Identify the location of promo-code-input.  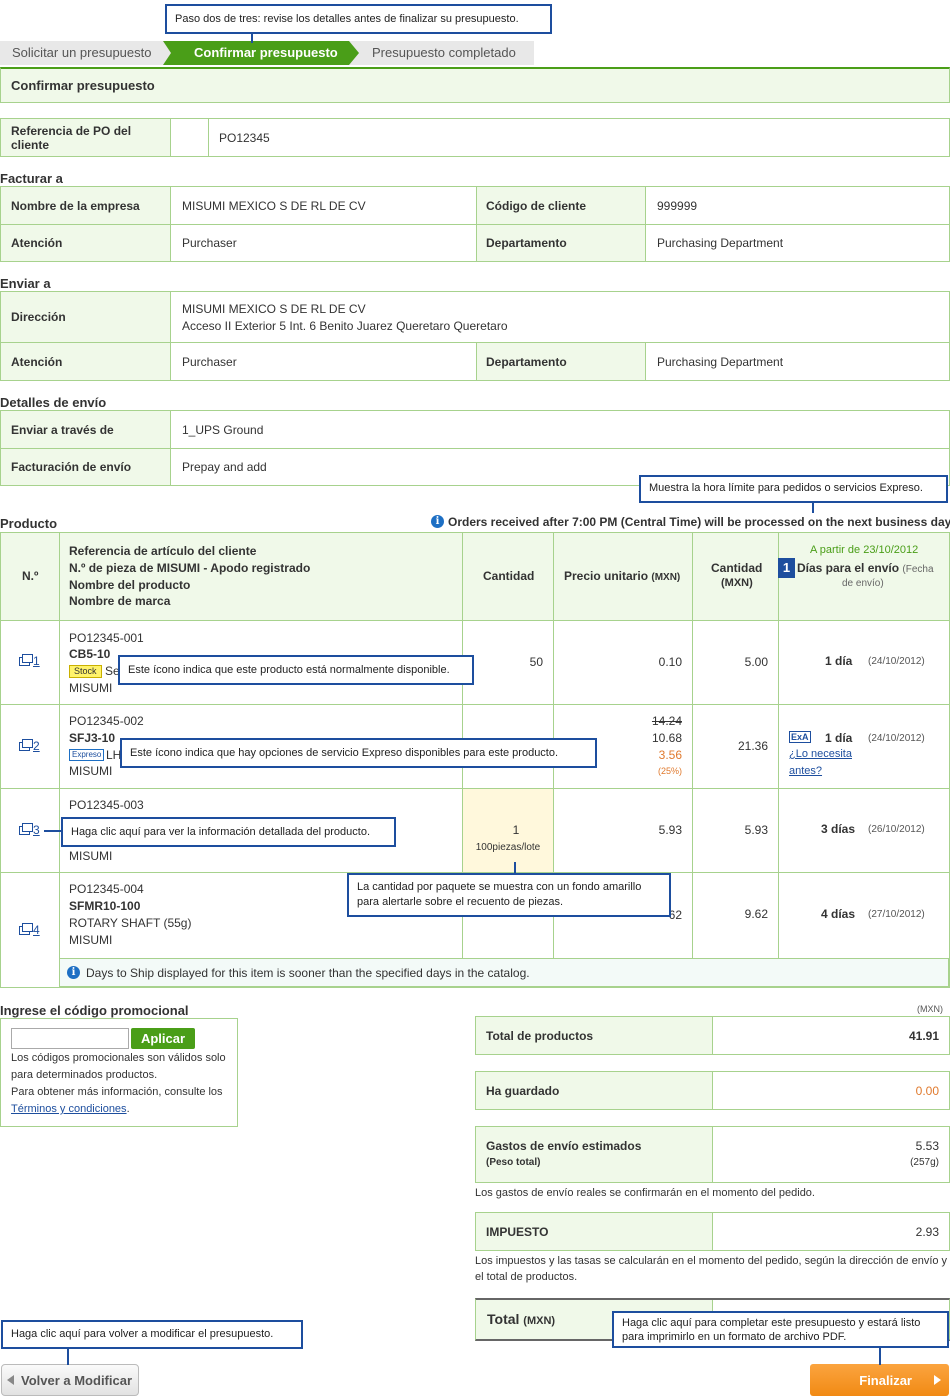
(70, 1038).